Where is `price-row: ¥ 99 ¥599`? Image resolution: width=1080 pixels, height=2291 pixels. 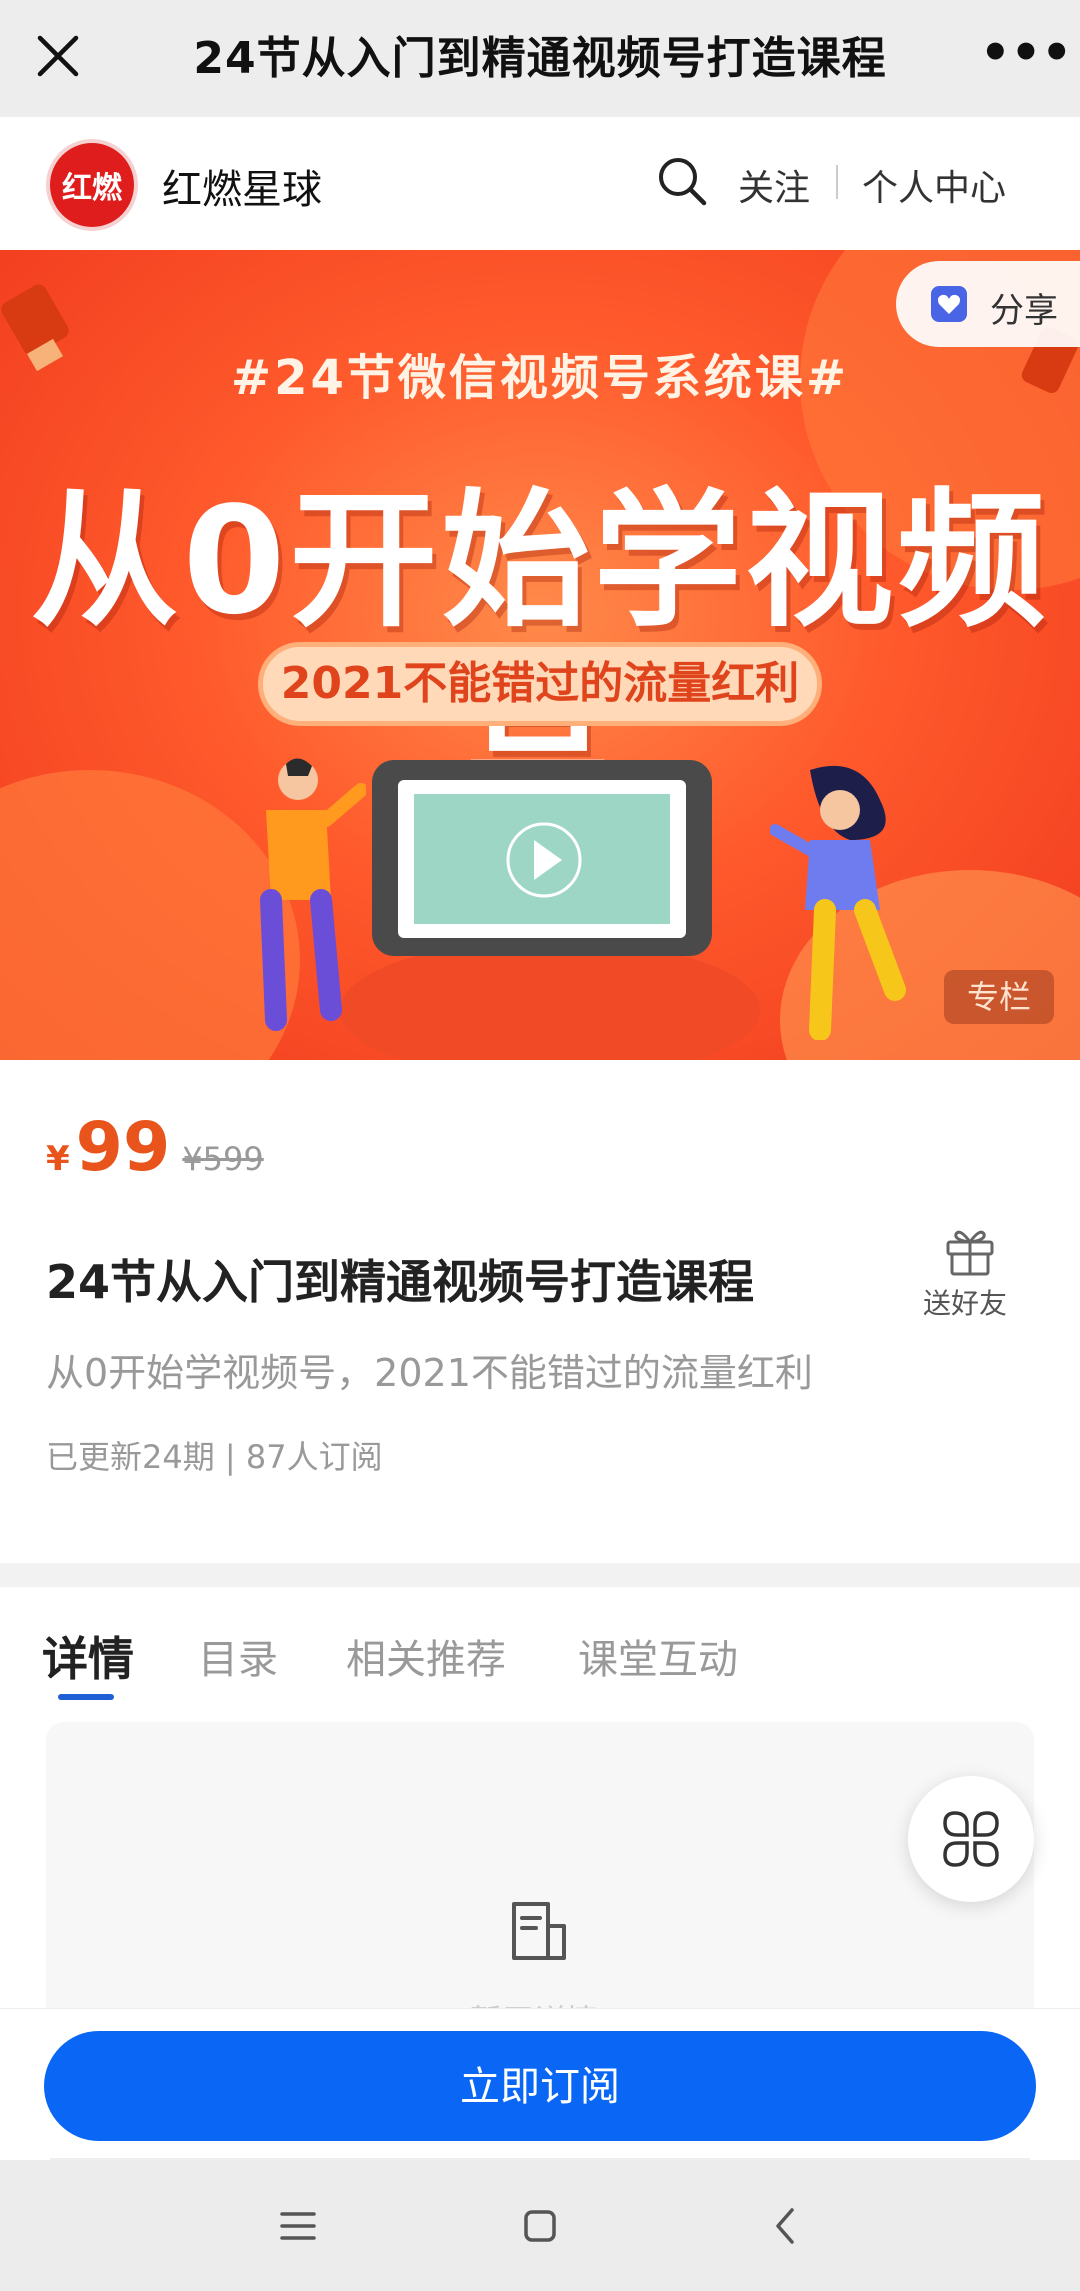
price-row: ¥ 99 ¥599 is located at coordinates (155, 1147).